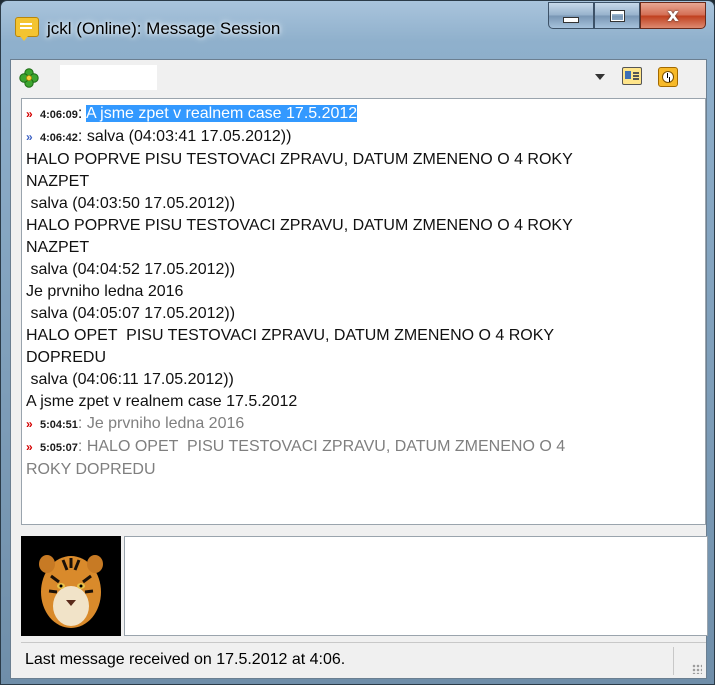  Describe the element at coordinates (571, 15) in the screenshot. I see `minimize-button` at that location.